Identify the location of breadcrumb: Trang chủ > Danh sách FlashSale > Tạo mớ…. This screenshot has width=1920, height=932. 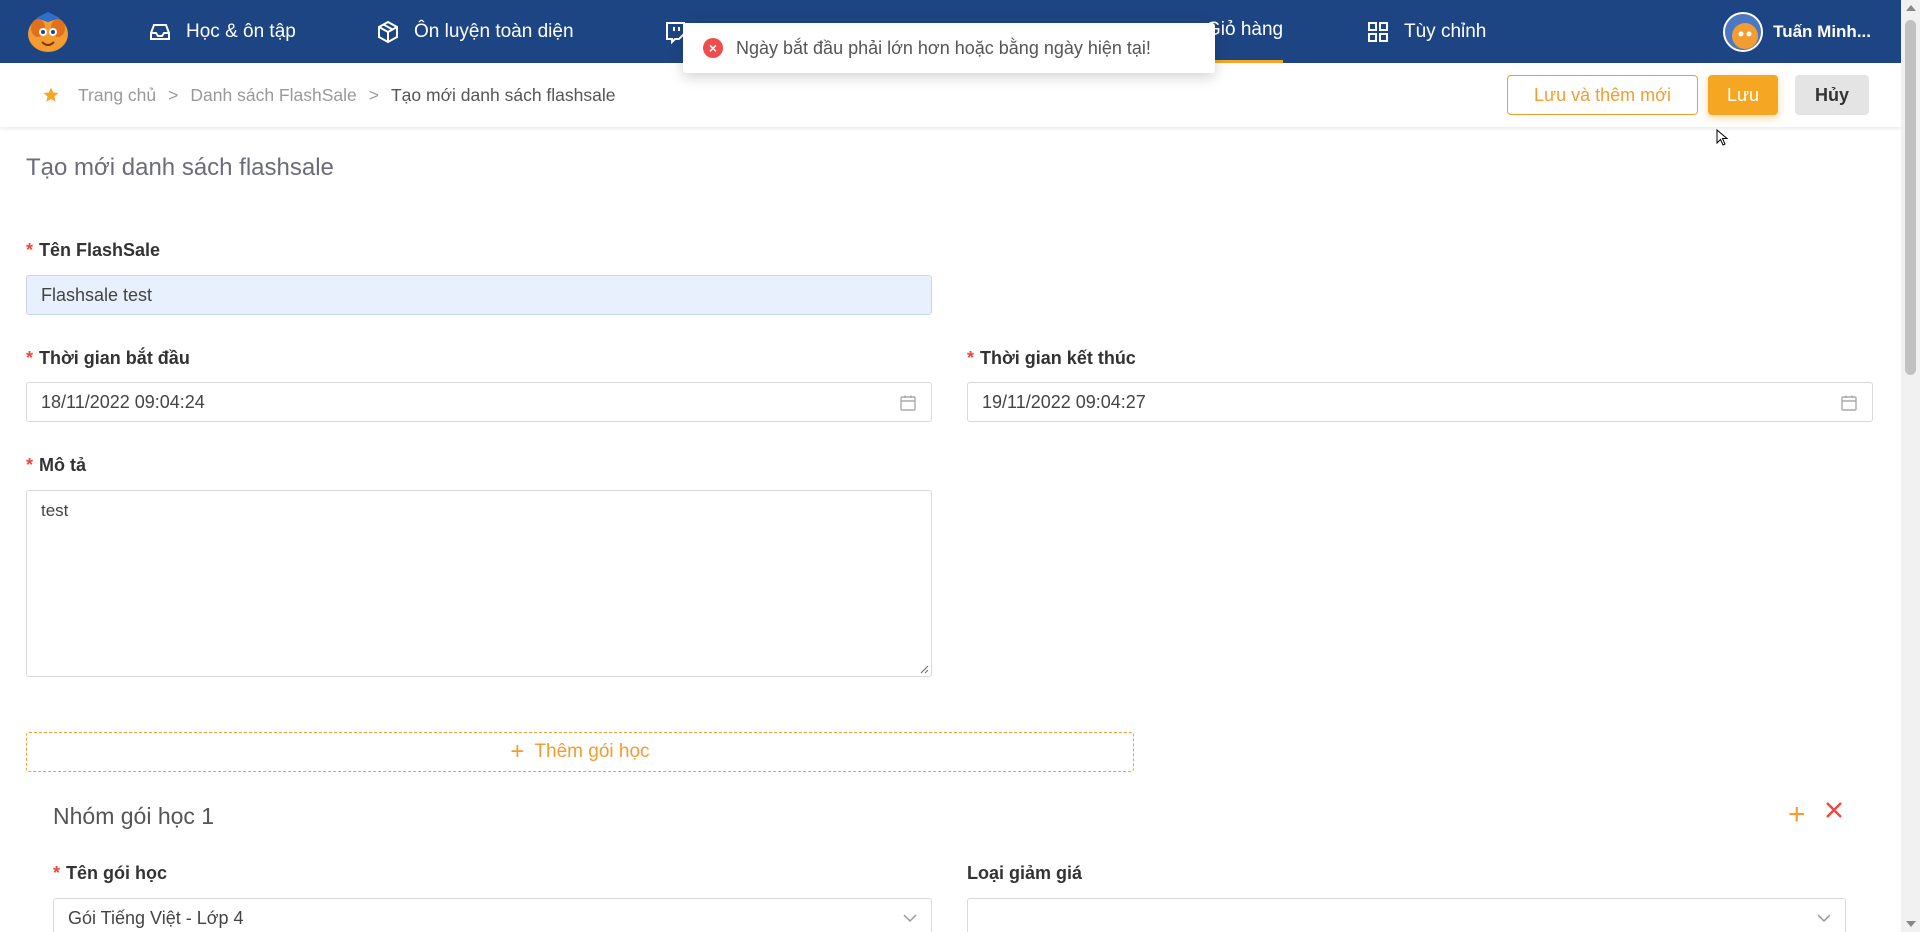
(329, 95).